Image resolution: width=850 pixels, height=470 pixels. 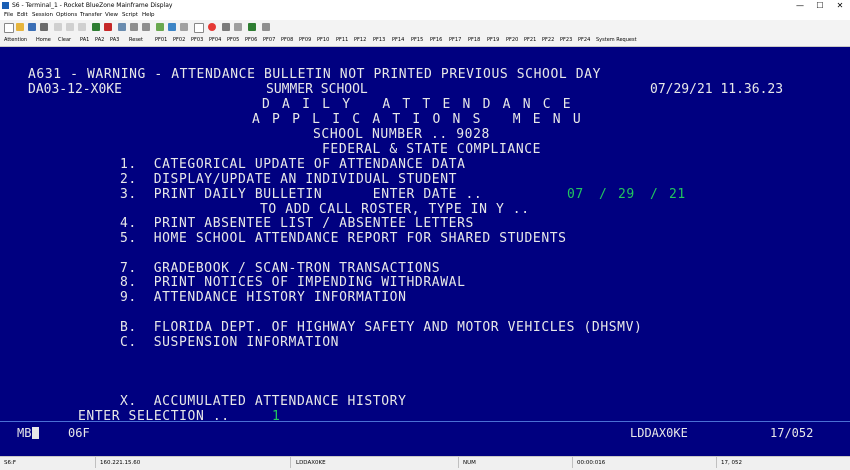 What do you see at coordinates (161, 40) in the screenshot?
I see `pf01-key: PF01` at bounding box center [161, 40].